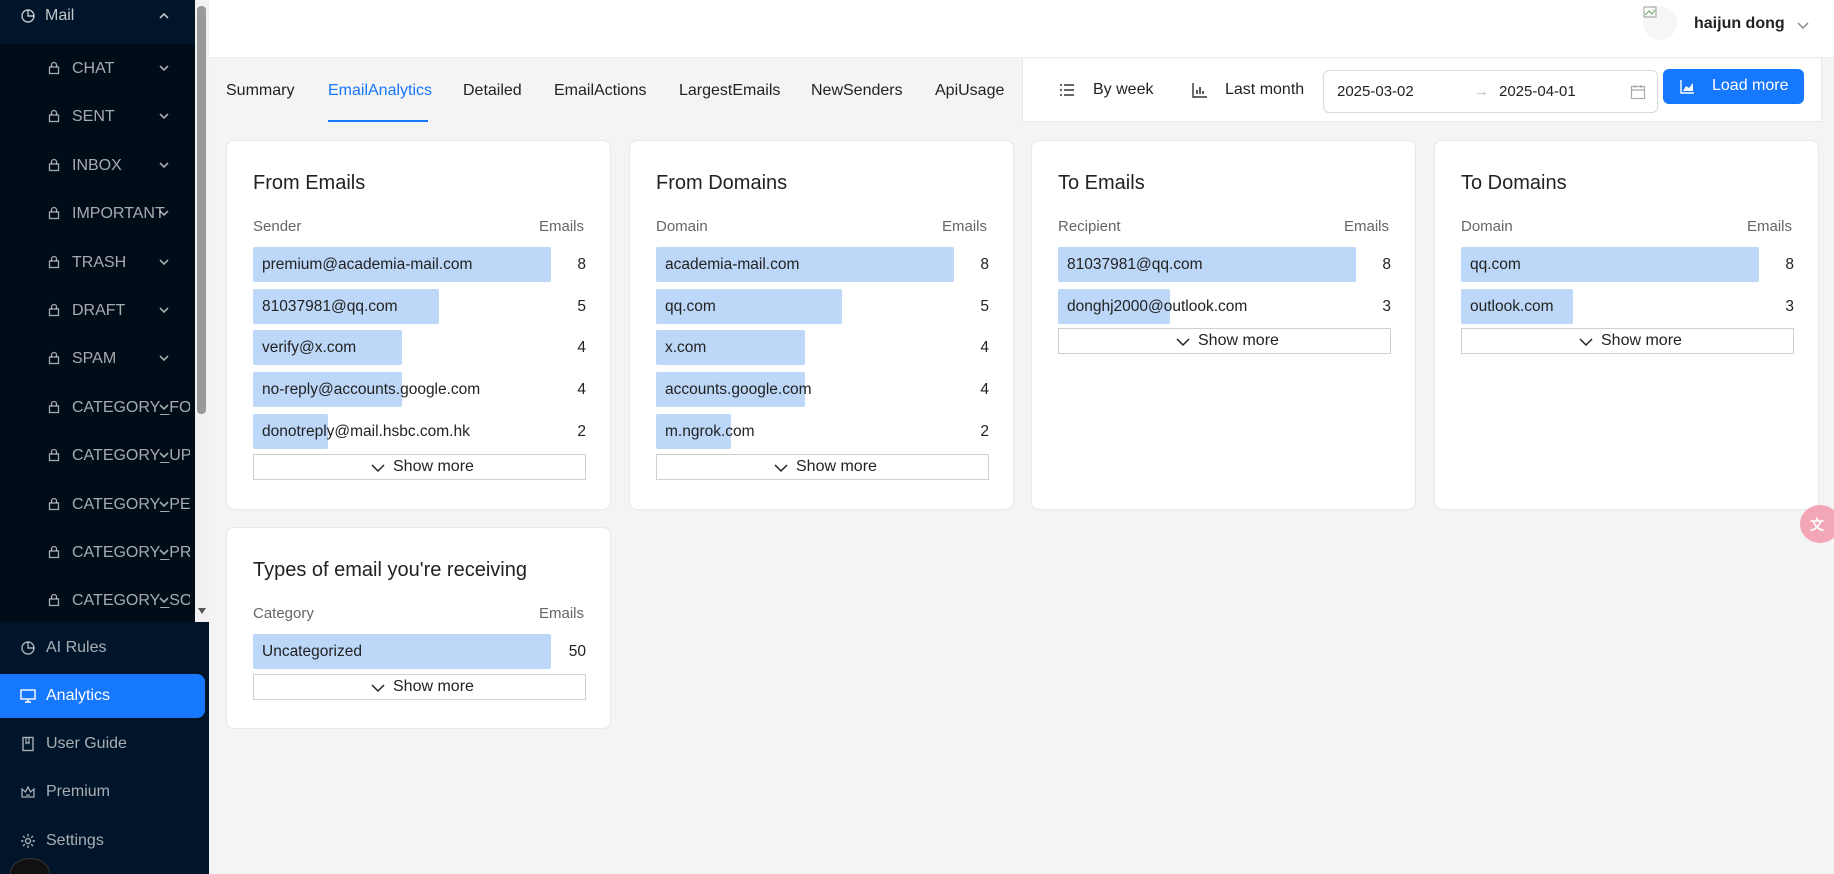 Image resolution: width=1834 pixels, height=874 pixels. Describe the element at coordinates (729, 91) in the screenshot. I see `tab-largestemails: LargestEmails` at that location.